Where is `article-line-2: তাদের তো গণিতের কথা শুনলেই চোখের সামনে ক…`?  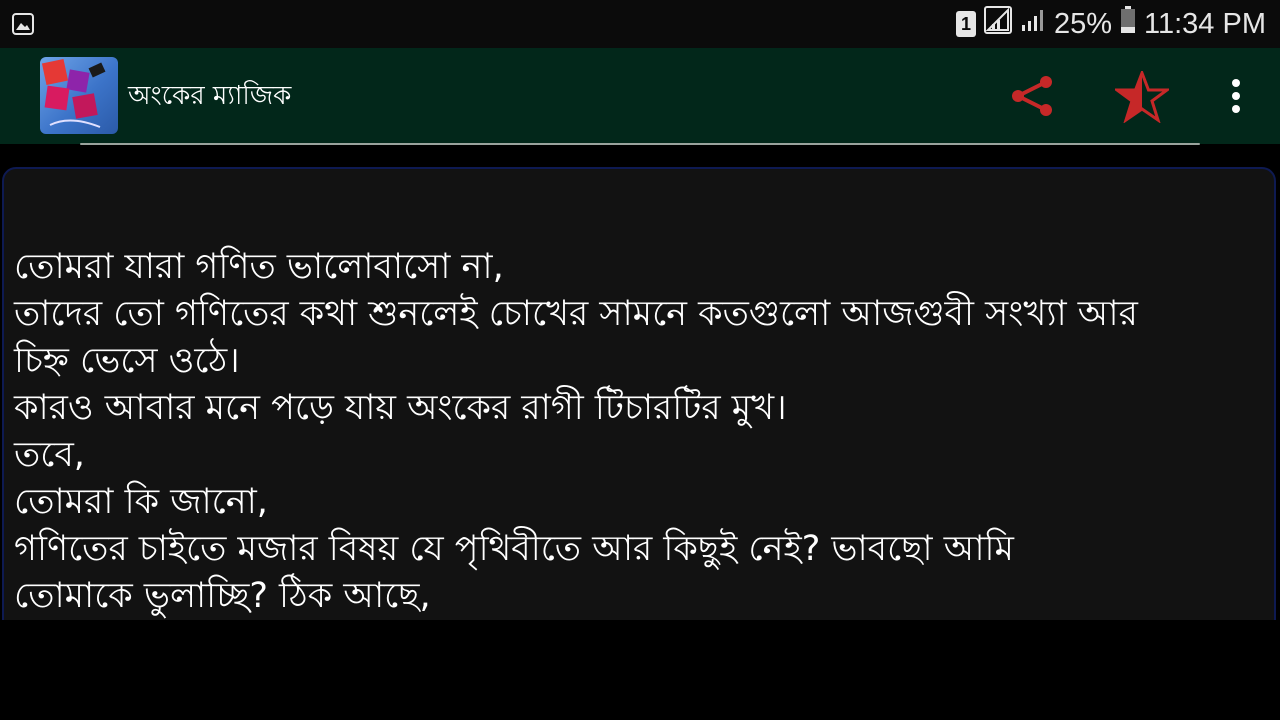
article-line-2: তাদের তো গণিতের কথা শুনলেই চোখের সামনে ক… is located at coordinates (576, 314).